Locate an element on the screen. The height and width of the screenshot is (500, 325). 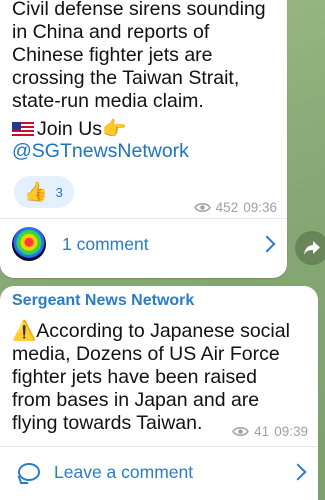
share-icon is located at coordinates (312, 248).